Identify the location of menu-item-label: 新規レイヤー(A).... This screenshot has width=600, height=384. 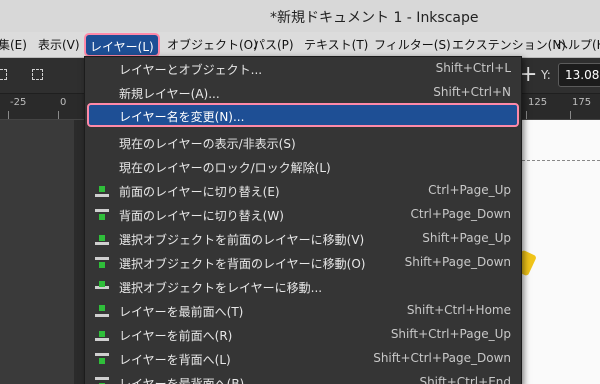
(169, 94).